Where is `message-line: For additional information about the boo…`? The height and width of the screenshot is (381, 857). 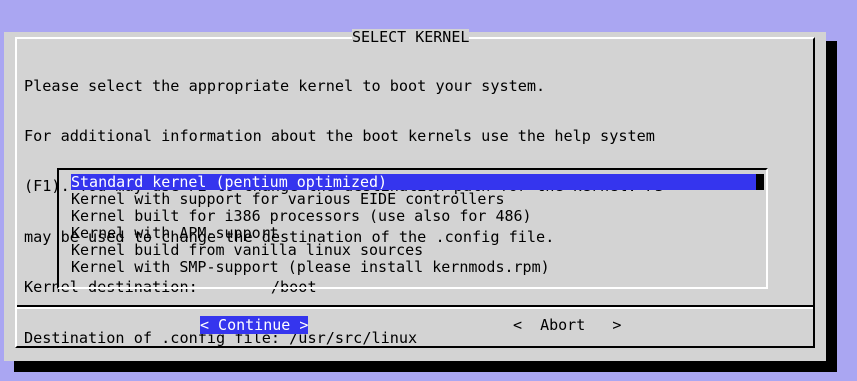 message-line: For additional information about the boo… is located at coordinates (339, 135).